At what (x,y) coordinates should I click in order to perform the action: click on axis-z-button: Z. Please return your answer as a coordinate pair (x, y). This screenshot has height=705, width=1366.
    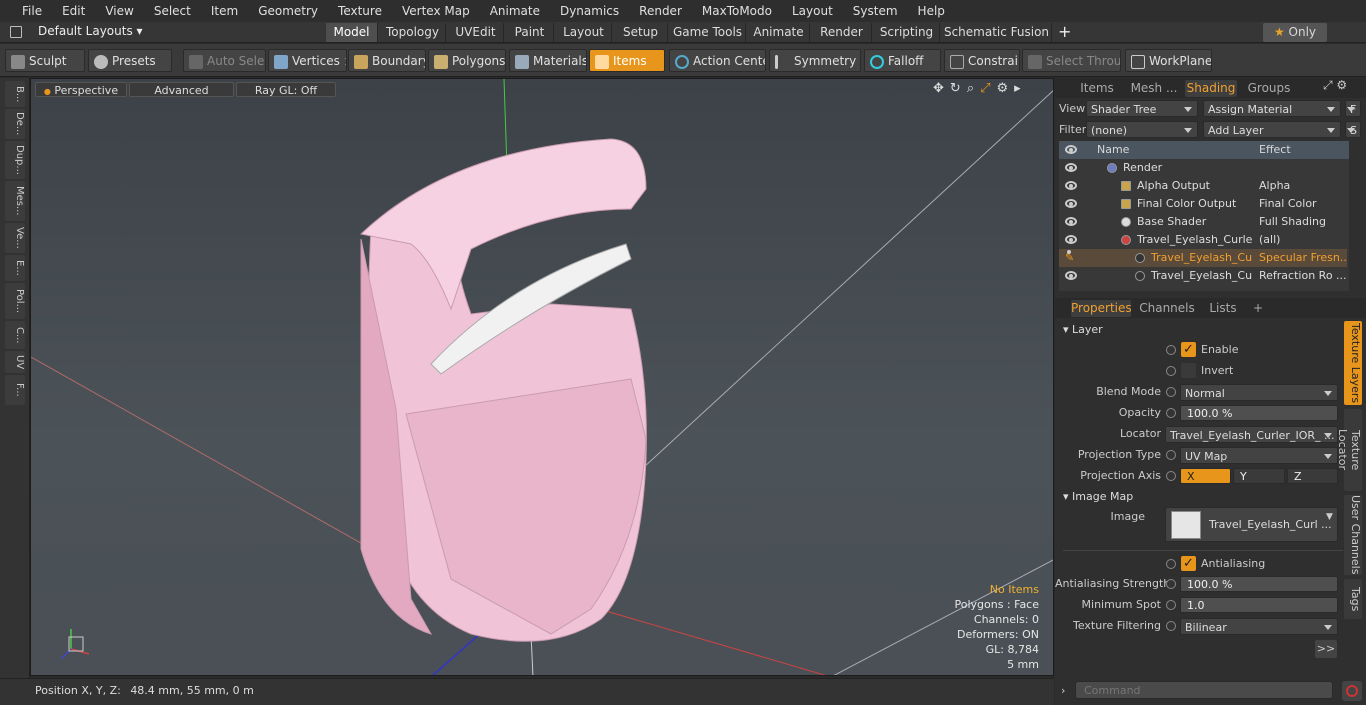
    Looking at the image, I should click on (1312, 476).